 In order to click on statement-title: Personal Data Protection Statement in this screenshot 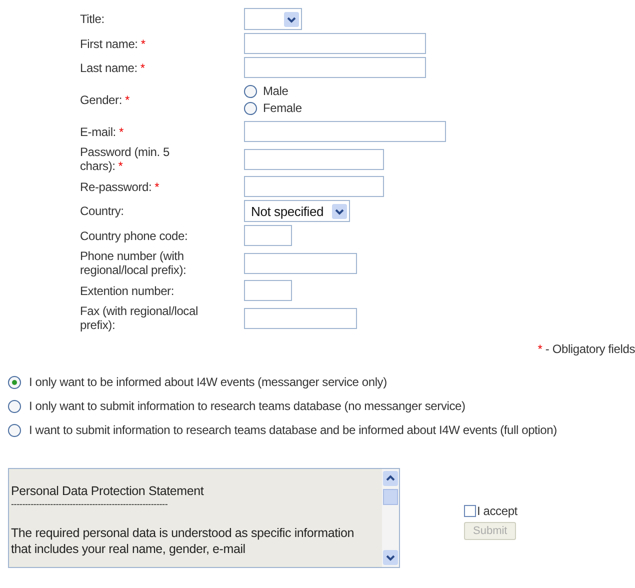, I will do `click(108, 491)`.